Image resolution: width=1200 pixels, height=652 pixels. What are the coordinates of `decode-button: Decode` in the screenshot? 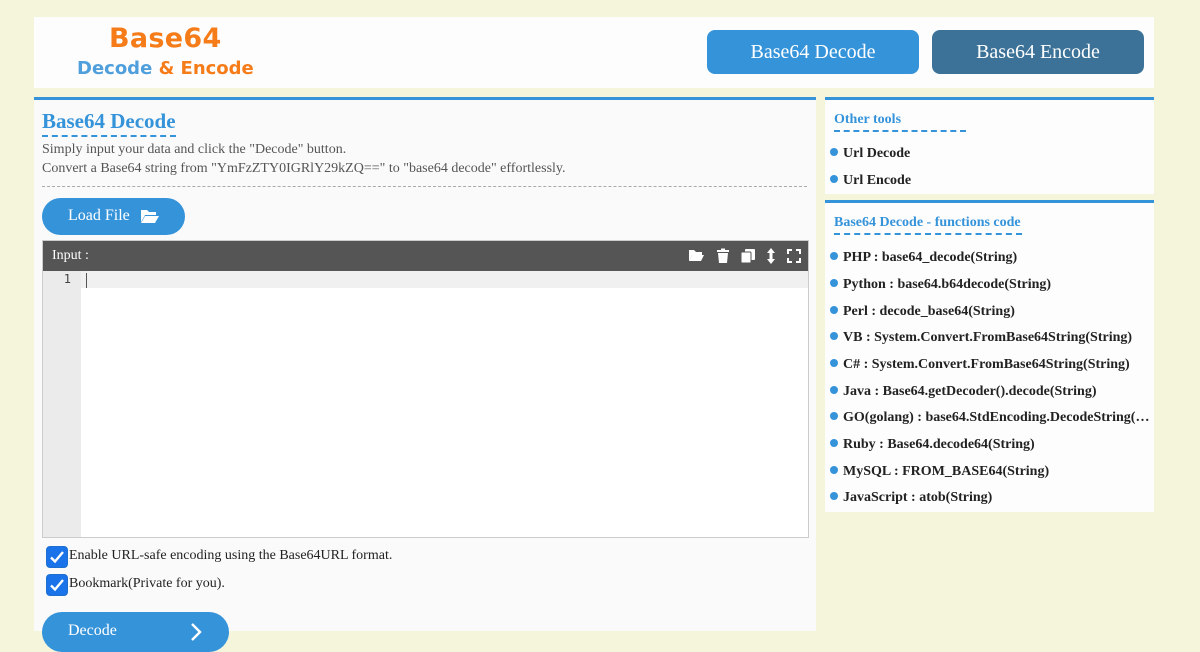 It's located at (135, 632).